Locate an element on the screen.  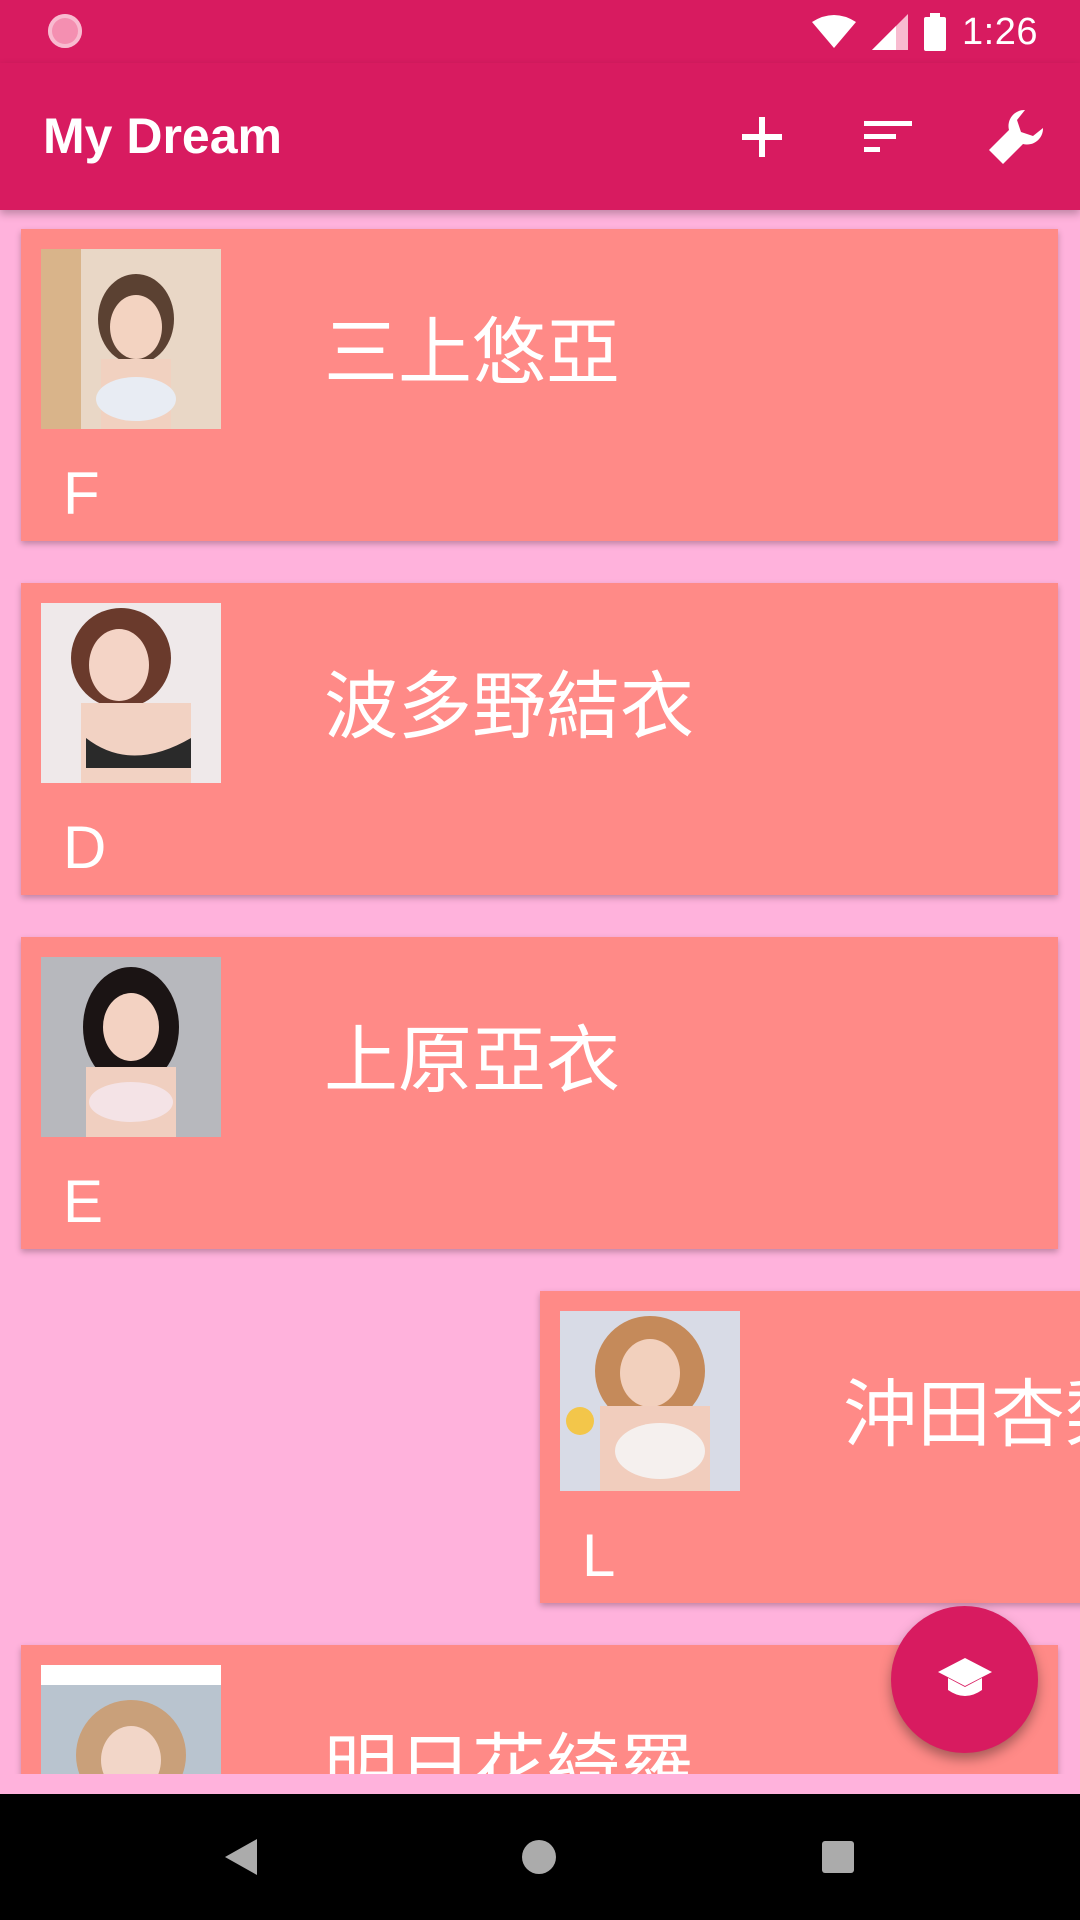
graduation-cap-icon is located at coordinates (964, 1676).